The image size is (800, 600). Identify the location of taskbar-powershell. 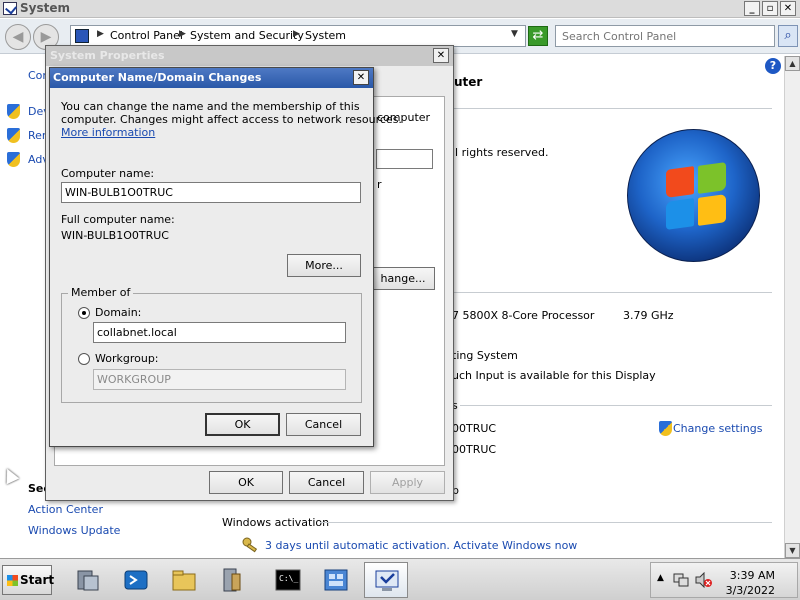
(136, 580).